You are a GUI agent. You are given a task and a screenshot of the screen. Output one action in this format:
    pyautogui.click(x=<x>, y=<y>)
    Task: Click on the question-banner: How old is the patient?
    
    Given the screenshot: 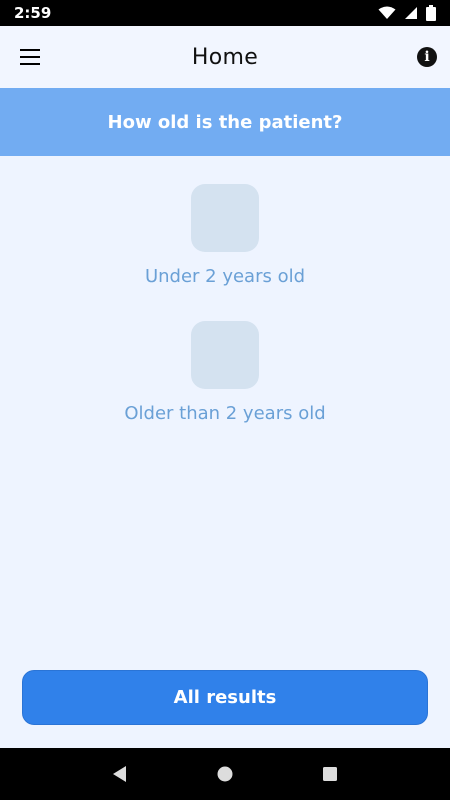 What is the action you would take?
    pyautogui.click(x=225, y=122)
    